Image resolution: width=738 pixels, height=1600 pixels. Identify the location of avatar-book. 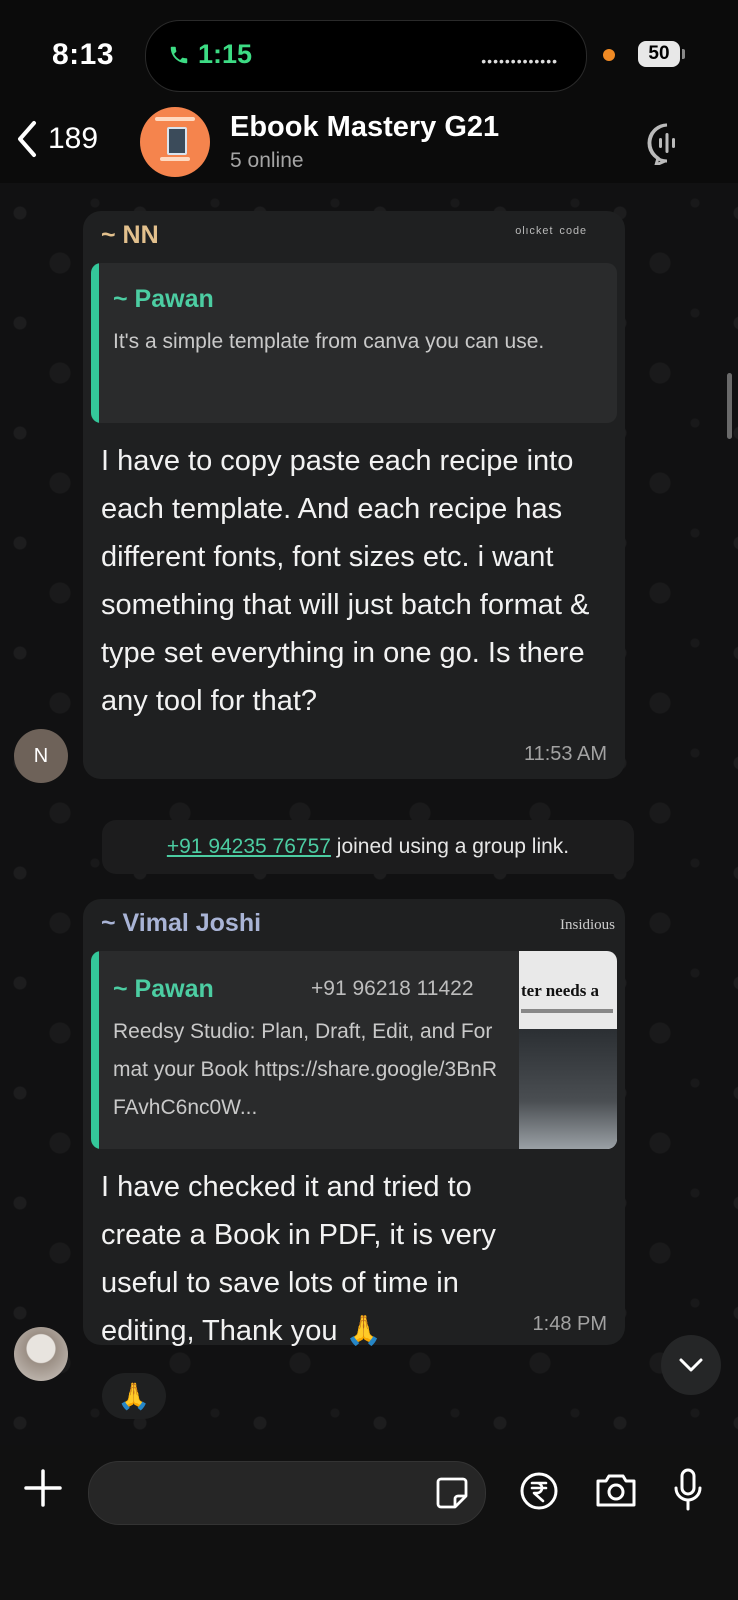
(177, 141).